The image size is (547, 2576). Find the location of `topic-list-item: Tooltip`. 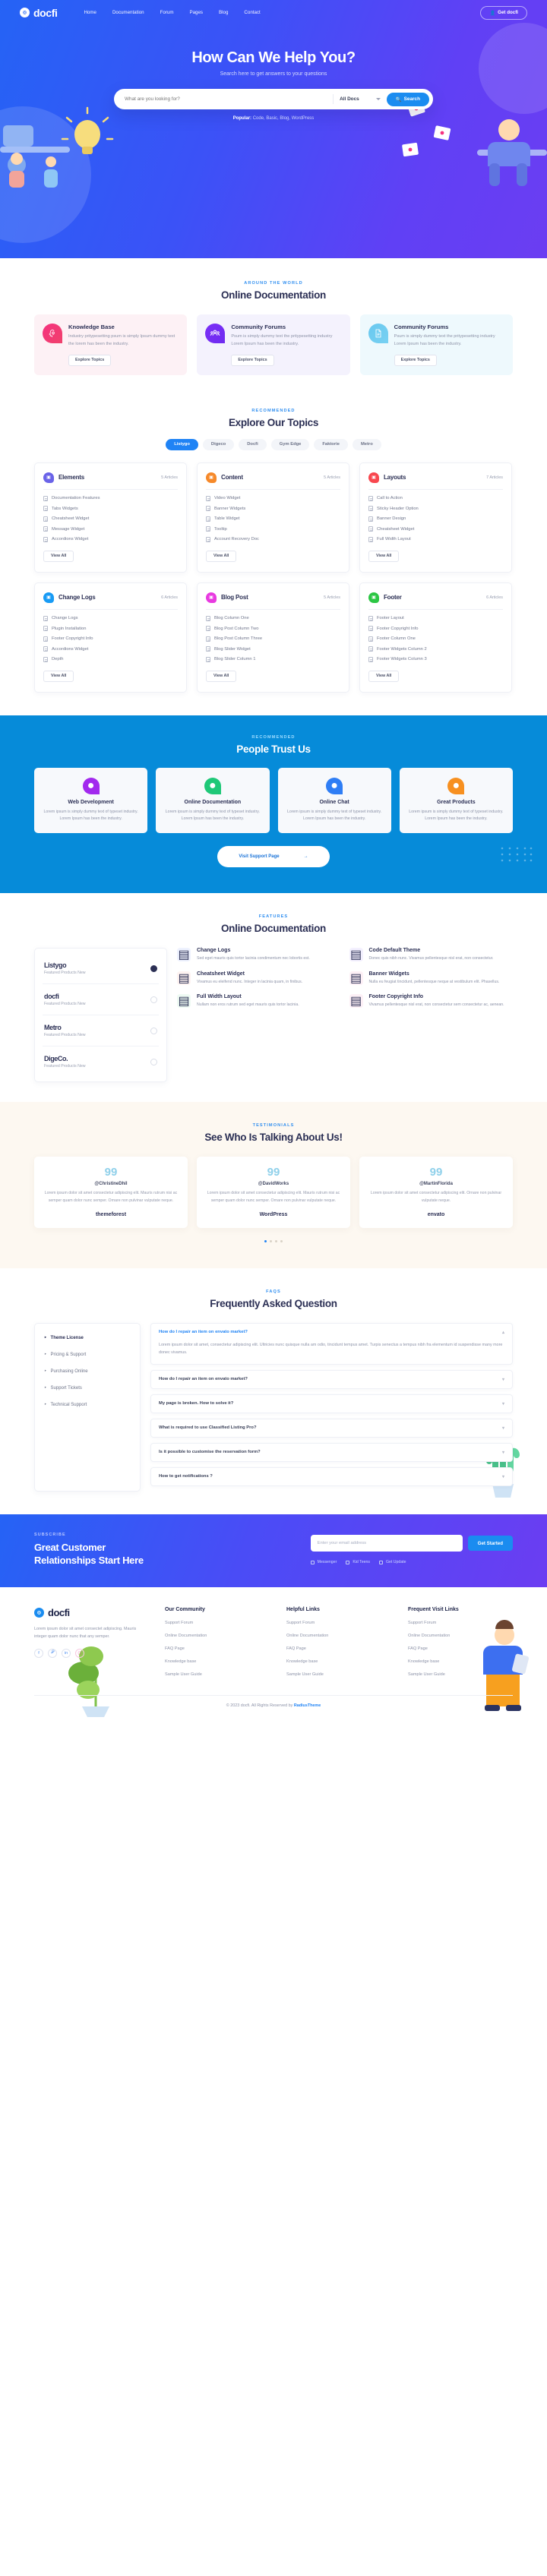

topic-list-item: Tooltip is located at coordinates (273, 529).